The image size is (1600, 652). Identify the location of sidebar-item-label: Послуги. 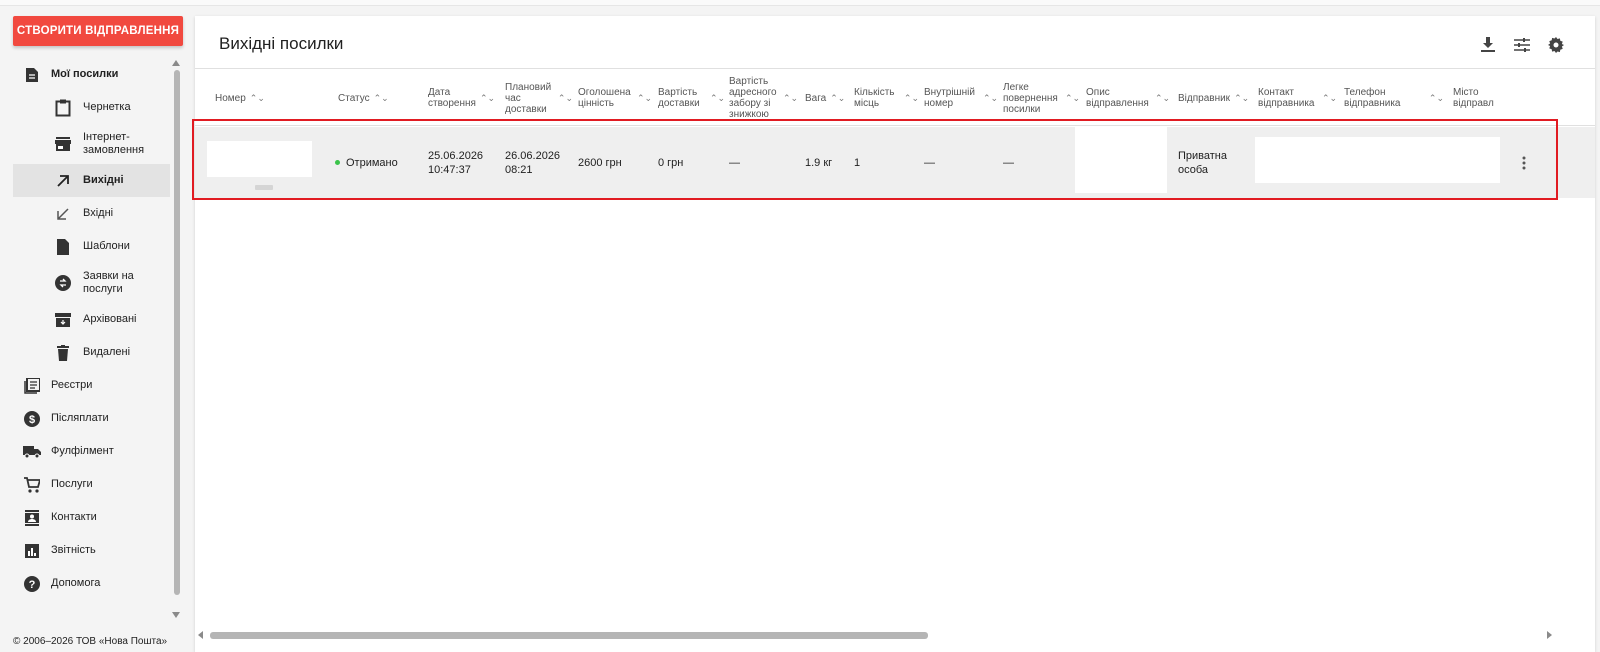
(72, 484).